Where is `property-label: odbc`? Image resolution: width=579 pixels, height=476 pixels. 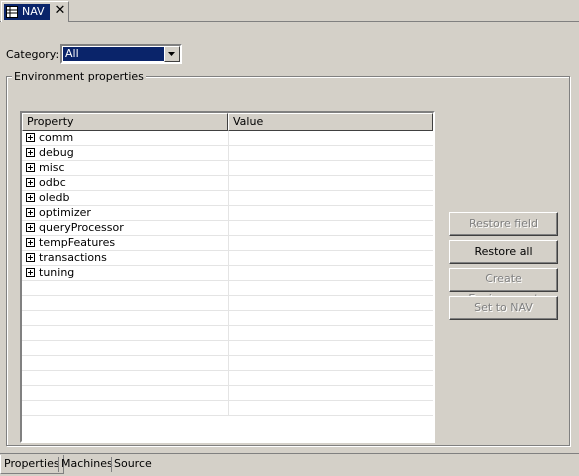 property-label: odbc is located at coordinates (52, 182).